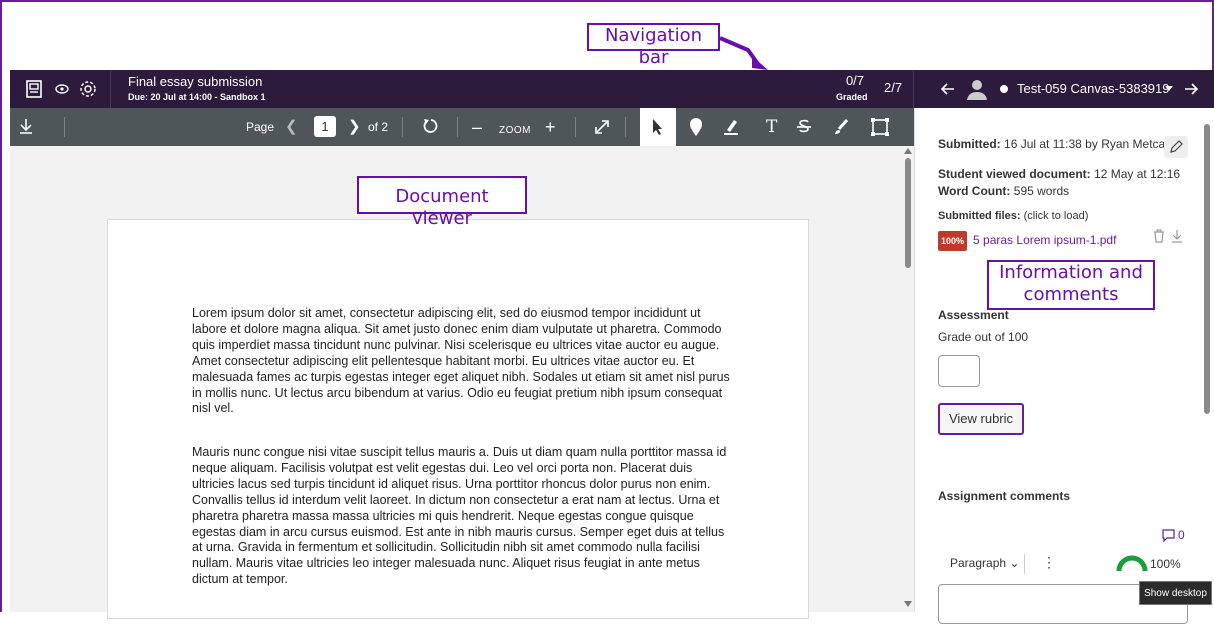 The width and height of the screenshot is (1214, 624). Describe the element at coordinates (354, 127) in the screenshot. I see `next-page-chevron-icon: ❯` at that location.